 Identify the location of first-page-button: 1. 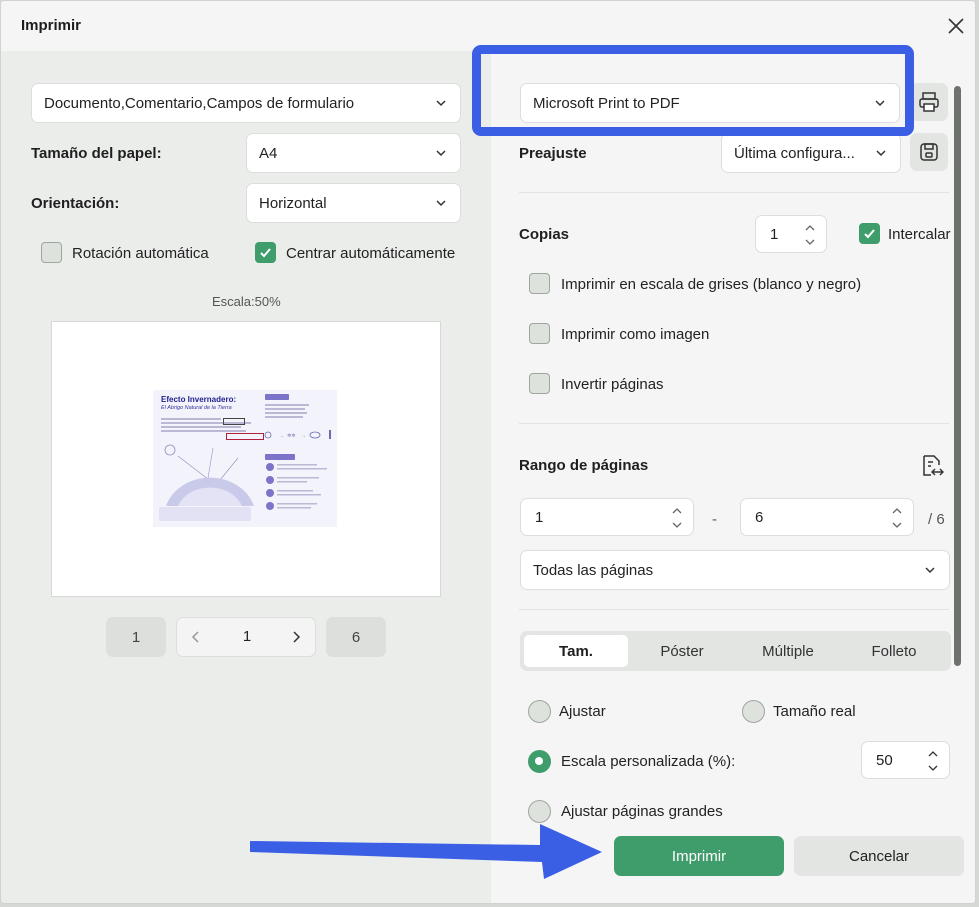
(136, 637).